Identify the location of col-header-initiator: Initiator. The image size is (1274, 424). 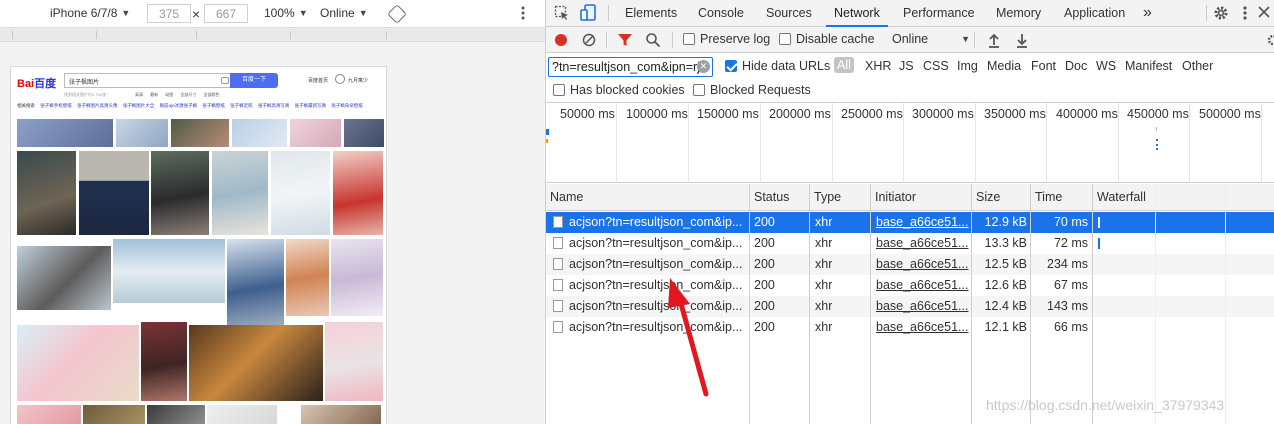
(921, 197).